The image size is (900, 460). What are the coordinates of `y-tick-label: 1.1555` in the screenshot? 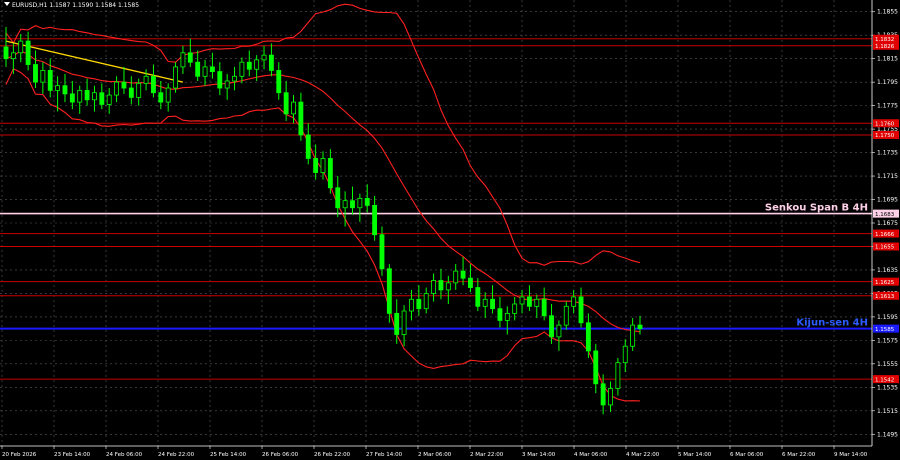 It's located at (887, 364).